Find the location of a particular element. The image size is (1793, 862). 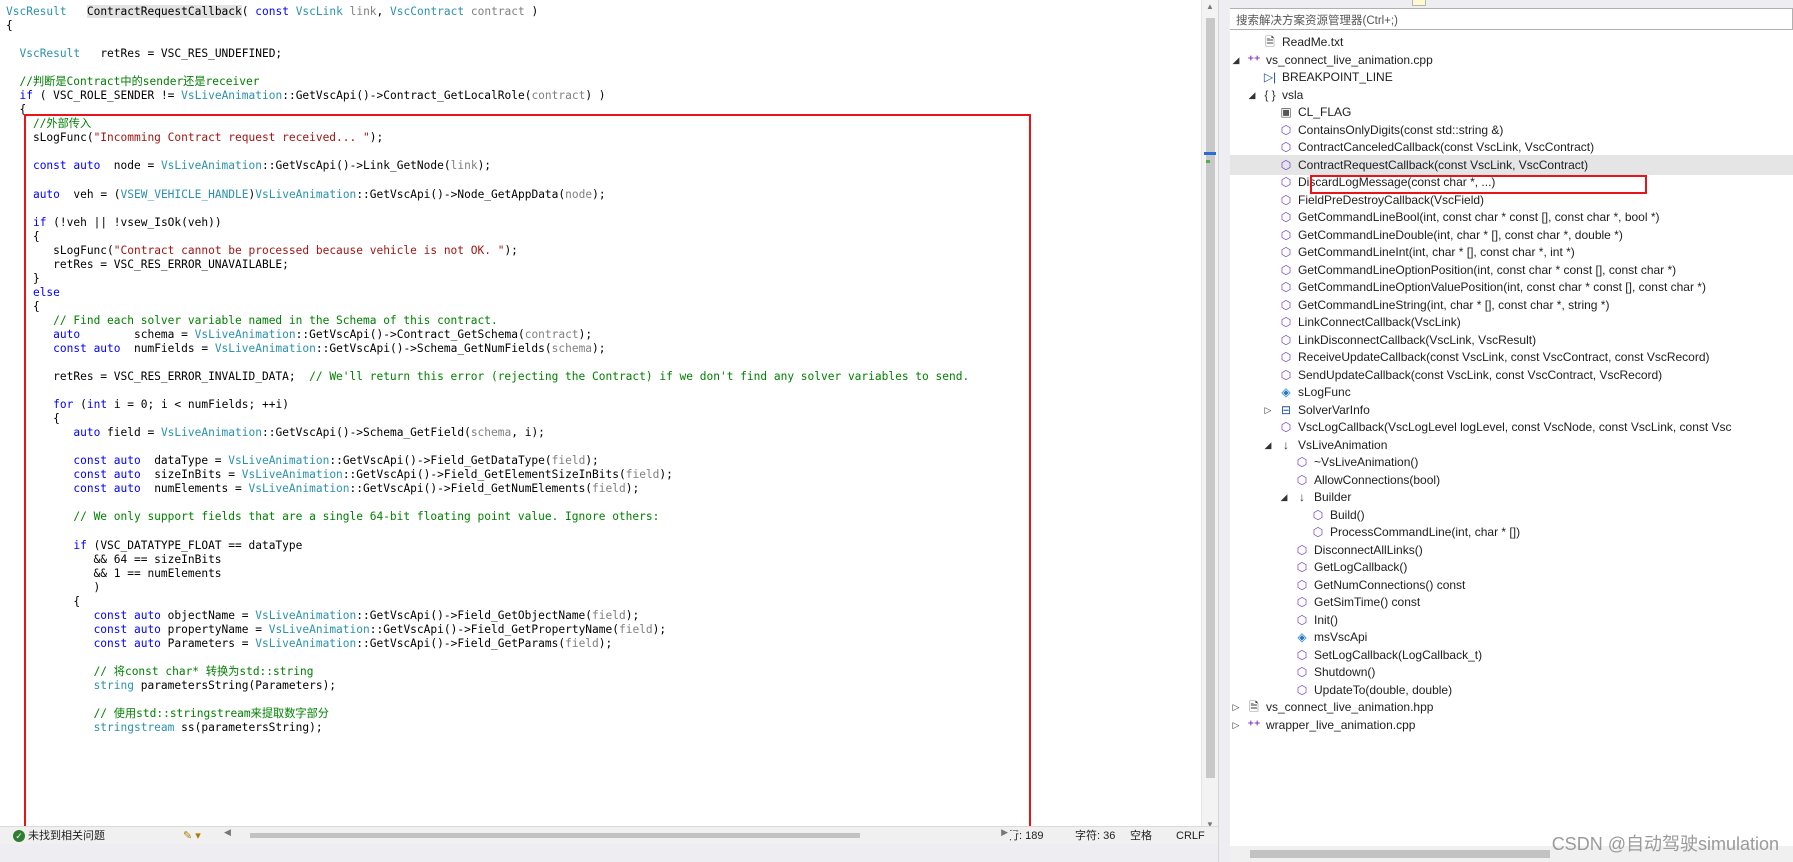

line-ending-indicator: CRLF is located at coordinates (1190, 836).